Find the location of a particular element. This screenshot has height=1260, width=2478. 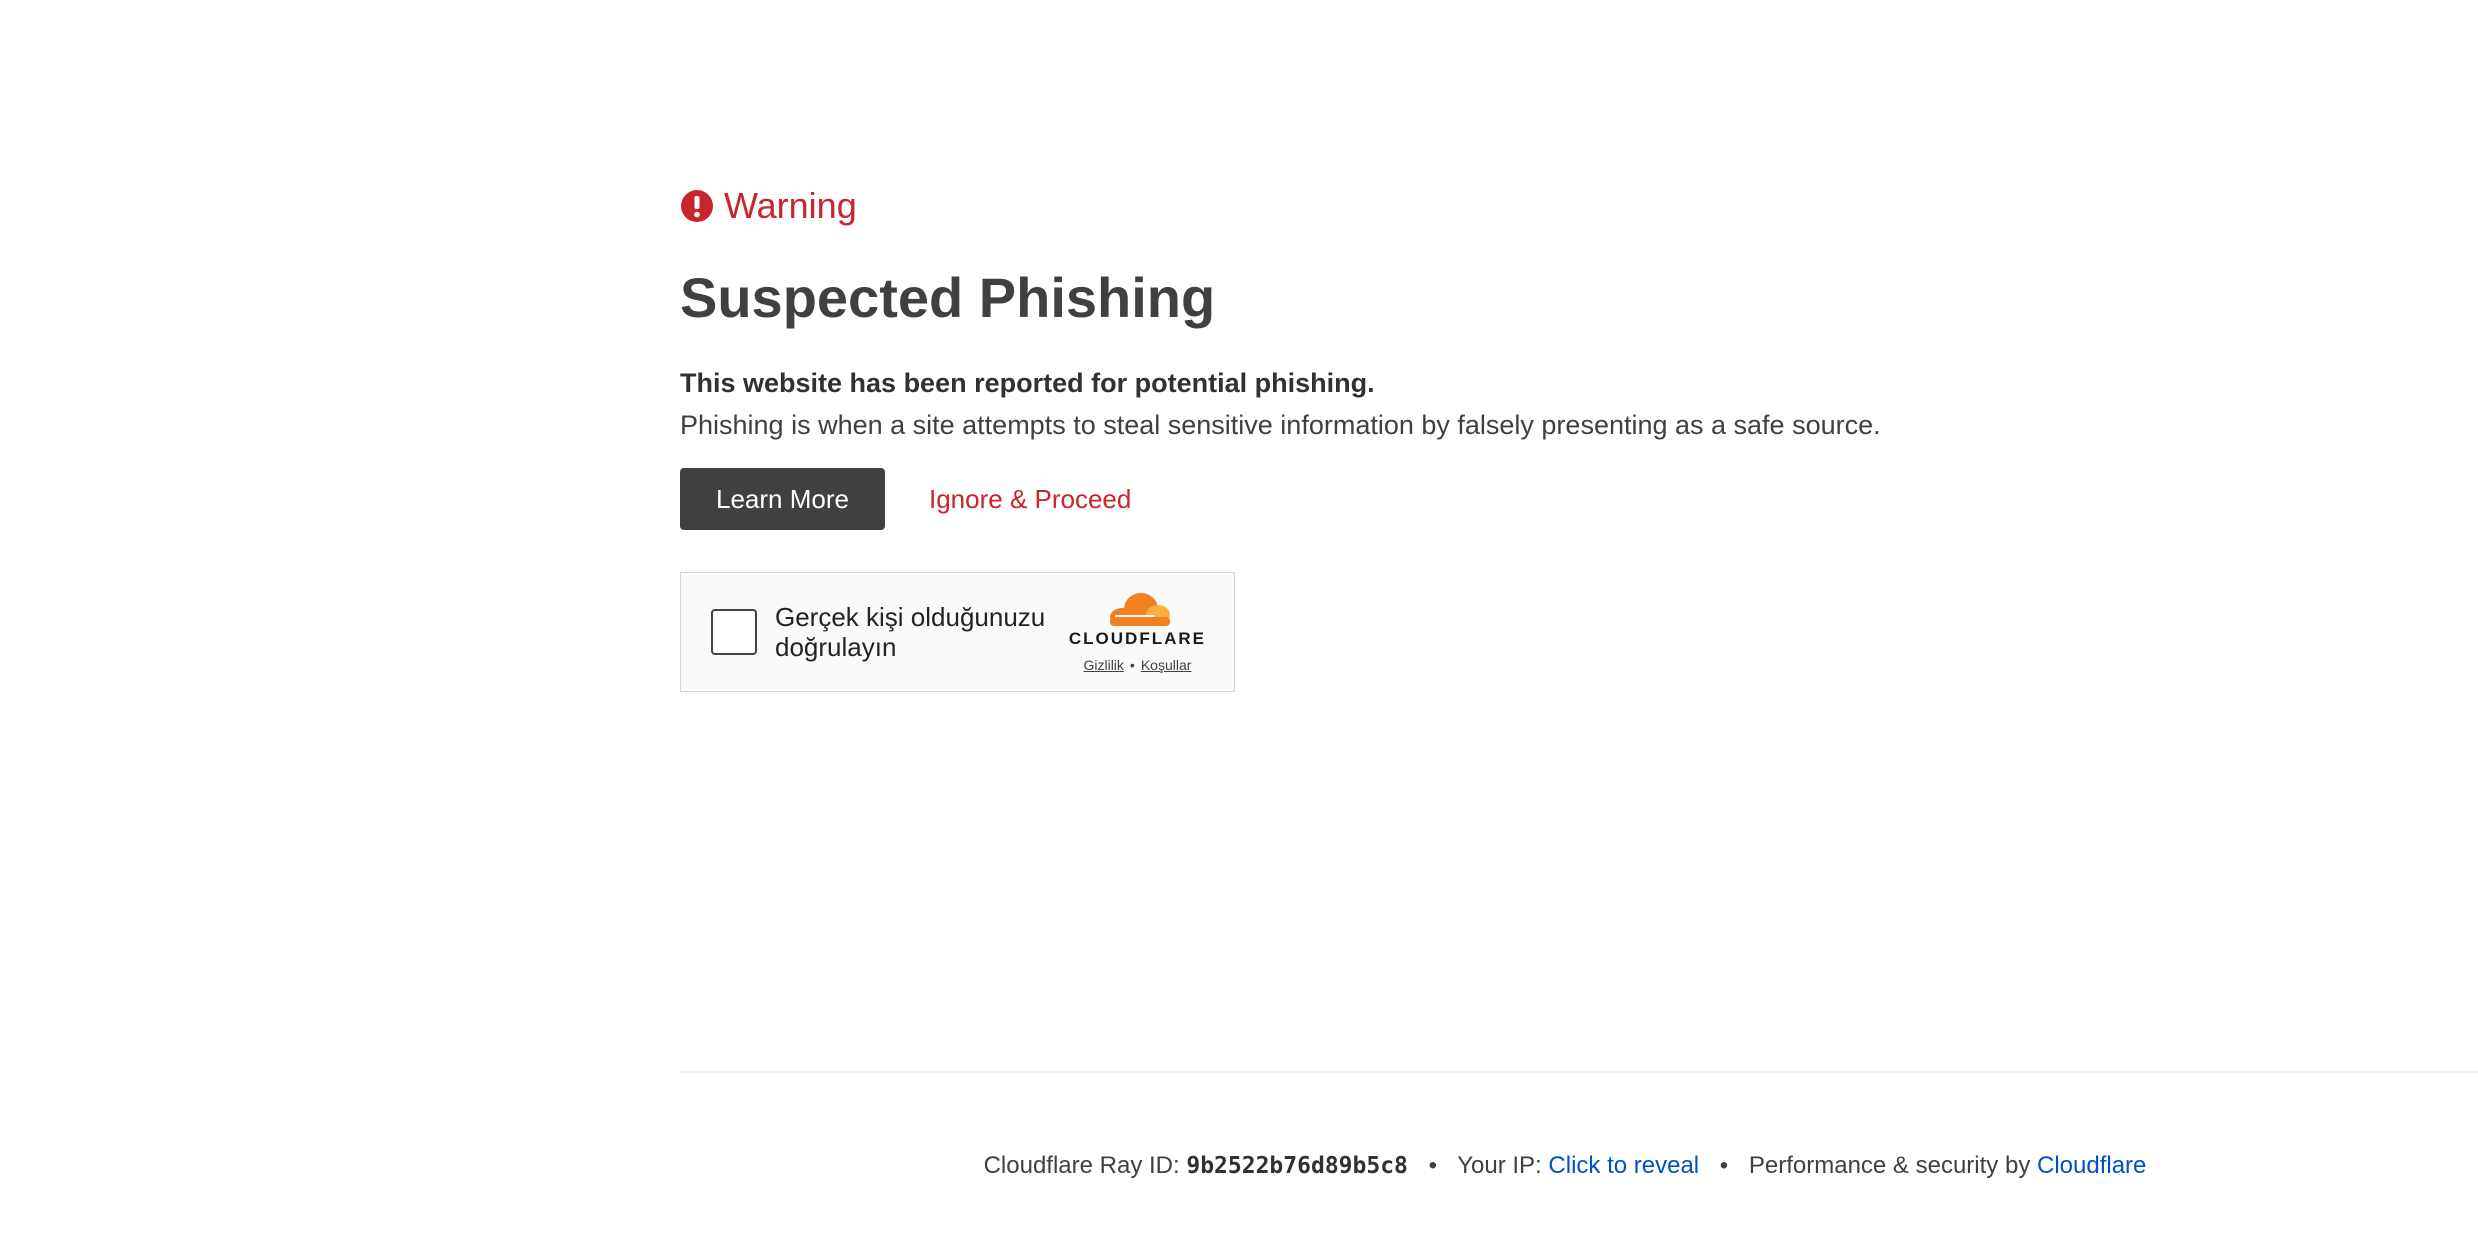

ip-label: Your IP: is located at coordinates (1499, 1165).